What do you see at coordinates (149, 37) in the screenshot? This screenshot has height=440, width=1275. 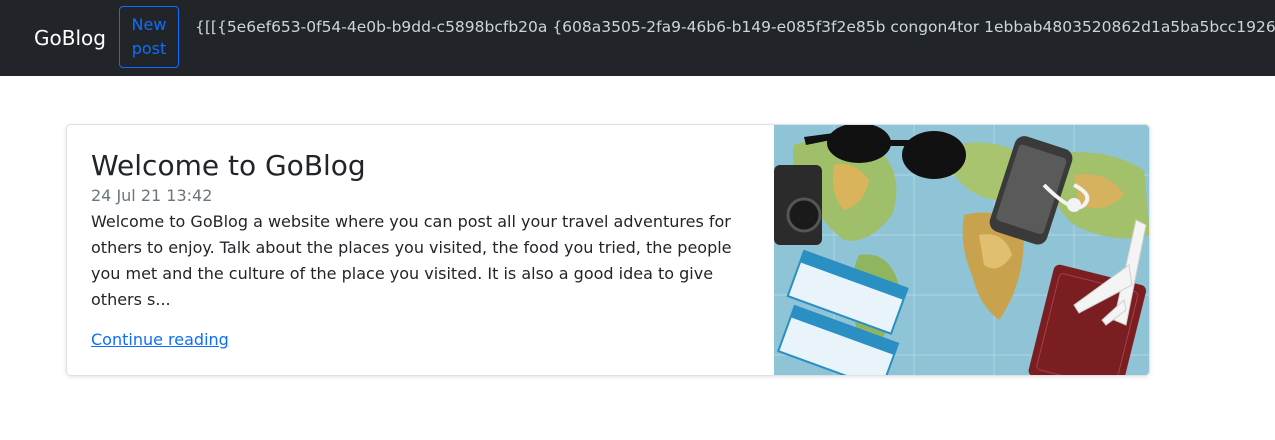 I see `new-post-button: New post` at bounding box center [149, 37].